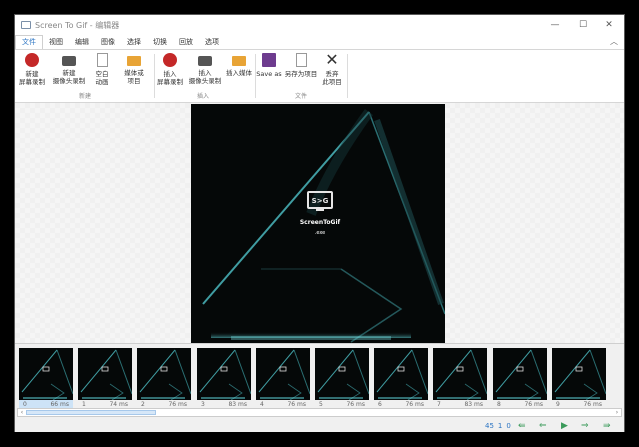  Describe the element at coordinates (269, 60) in the screenshot. I see `save-icon` at that location.